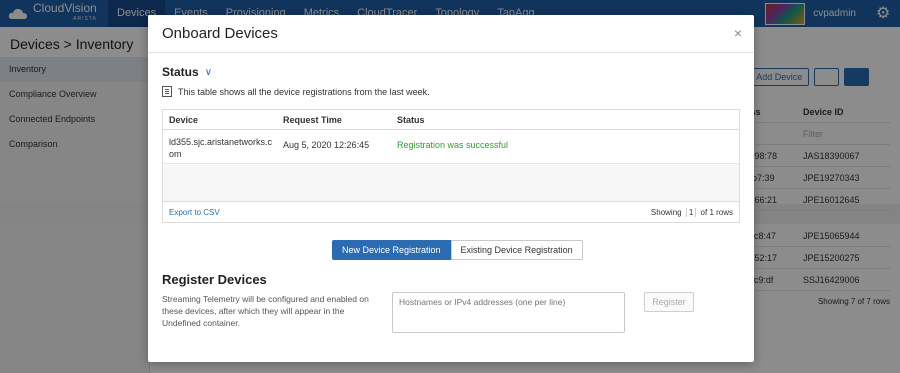  I want to click on close-icon: ×, so click(738, 33).